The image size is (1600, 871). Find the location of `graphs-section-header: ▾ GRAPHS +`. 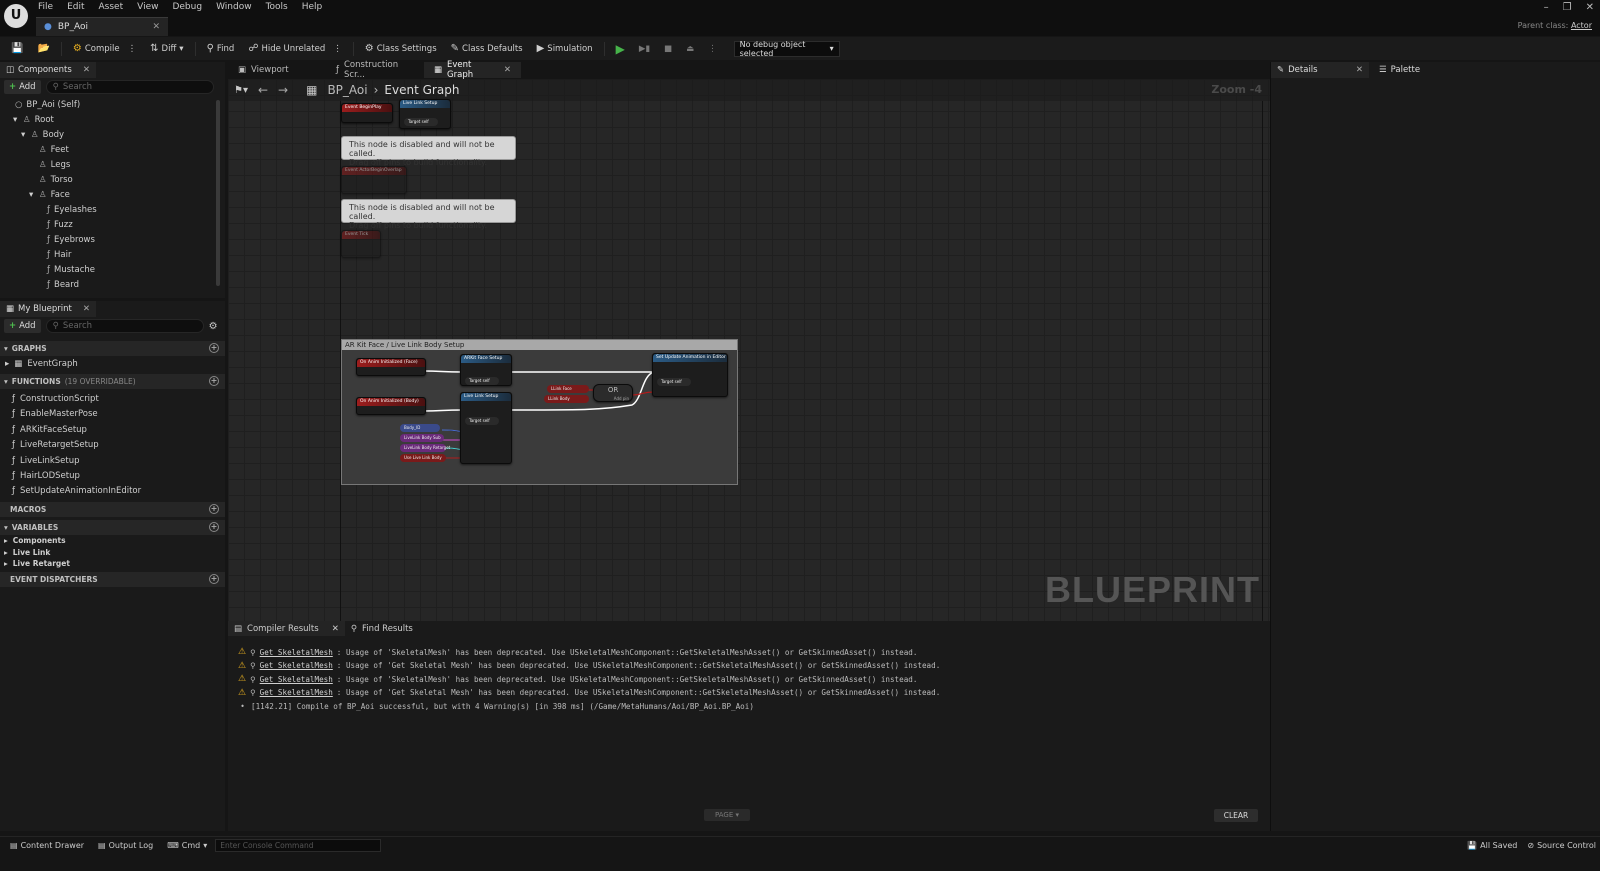

graphs-section-header: ▾ GRAPHS + is located at coordinates (112, 348).